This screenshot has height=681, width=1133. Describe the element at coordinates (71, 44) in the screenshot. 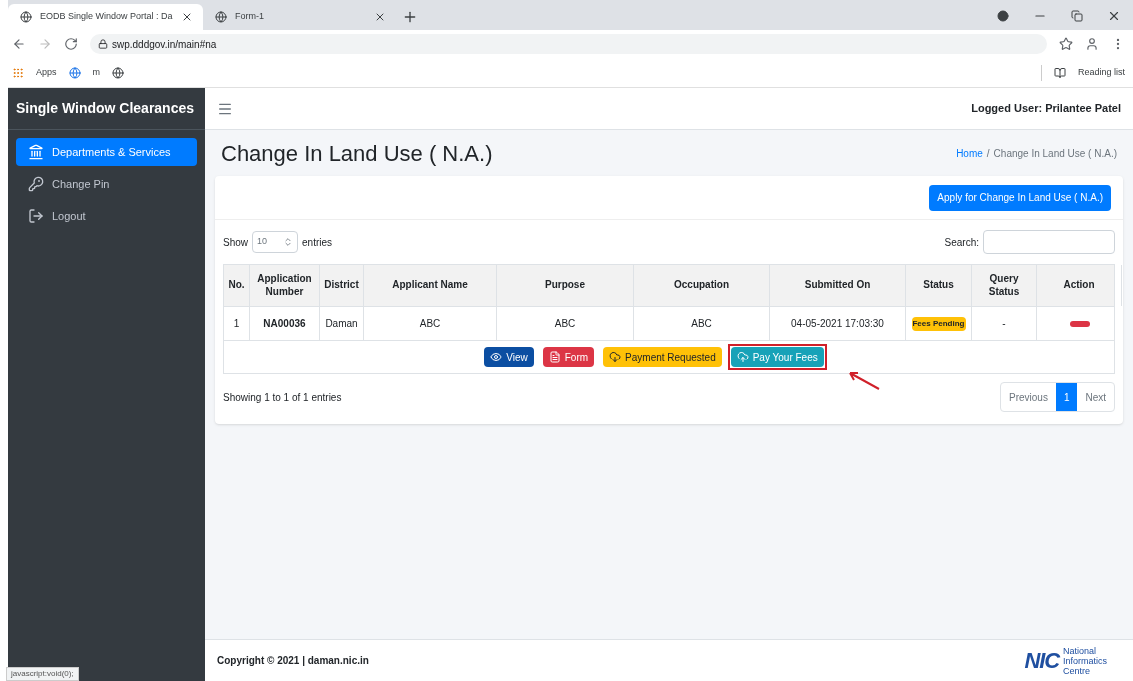

I see `reload-icon` at that location.